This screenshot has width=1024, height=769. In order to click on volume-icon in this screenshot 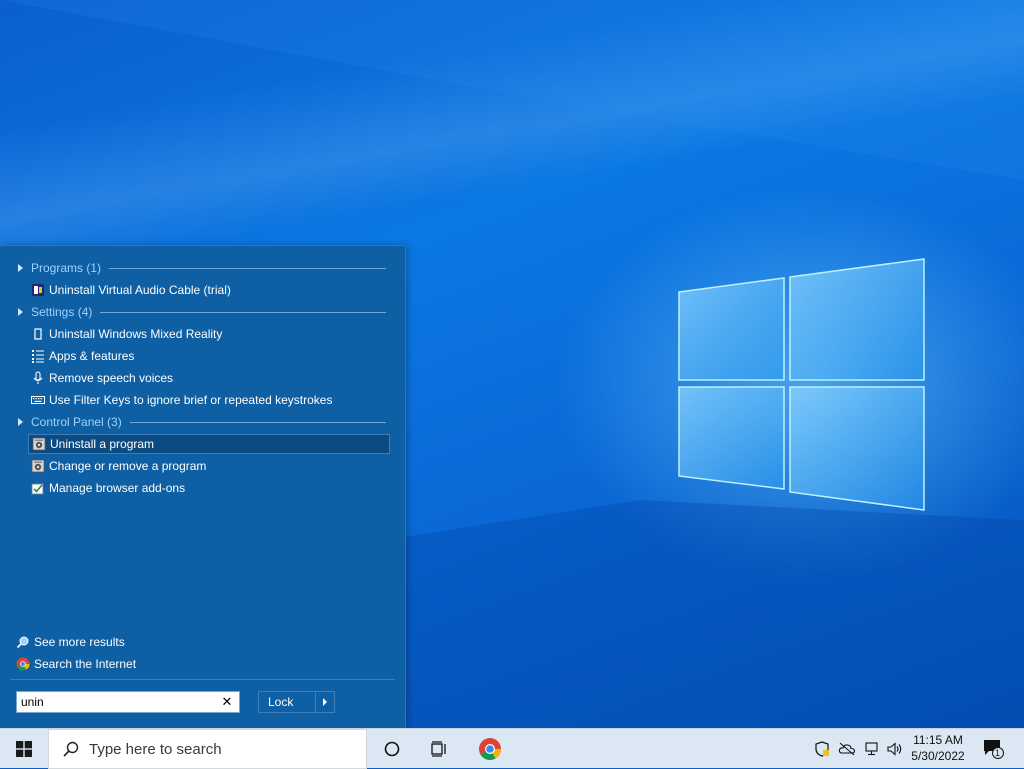, I will do `click(895, 749)`.